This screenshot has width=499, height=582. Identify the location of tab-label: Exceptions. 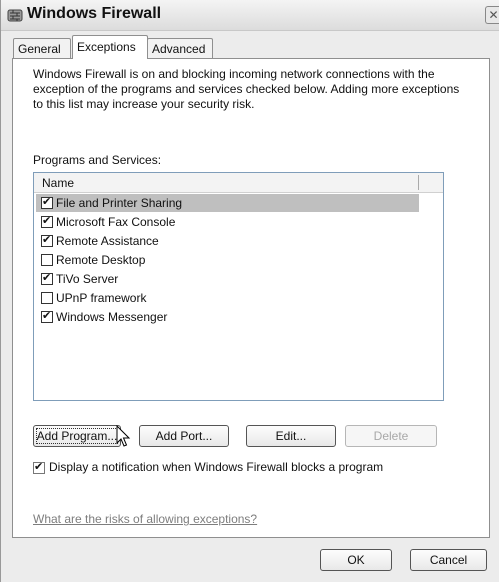
(106, 47).